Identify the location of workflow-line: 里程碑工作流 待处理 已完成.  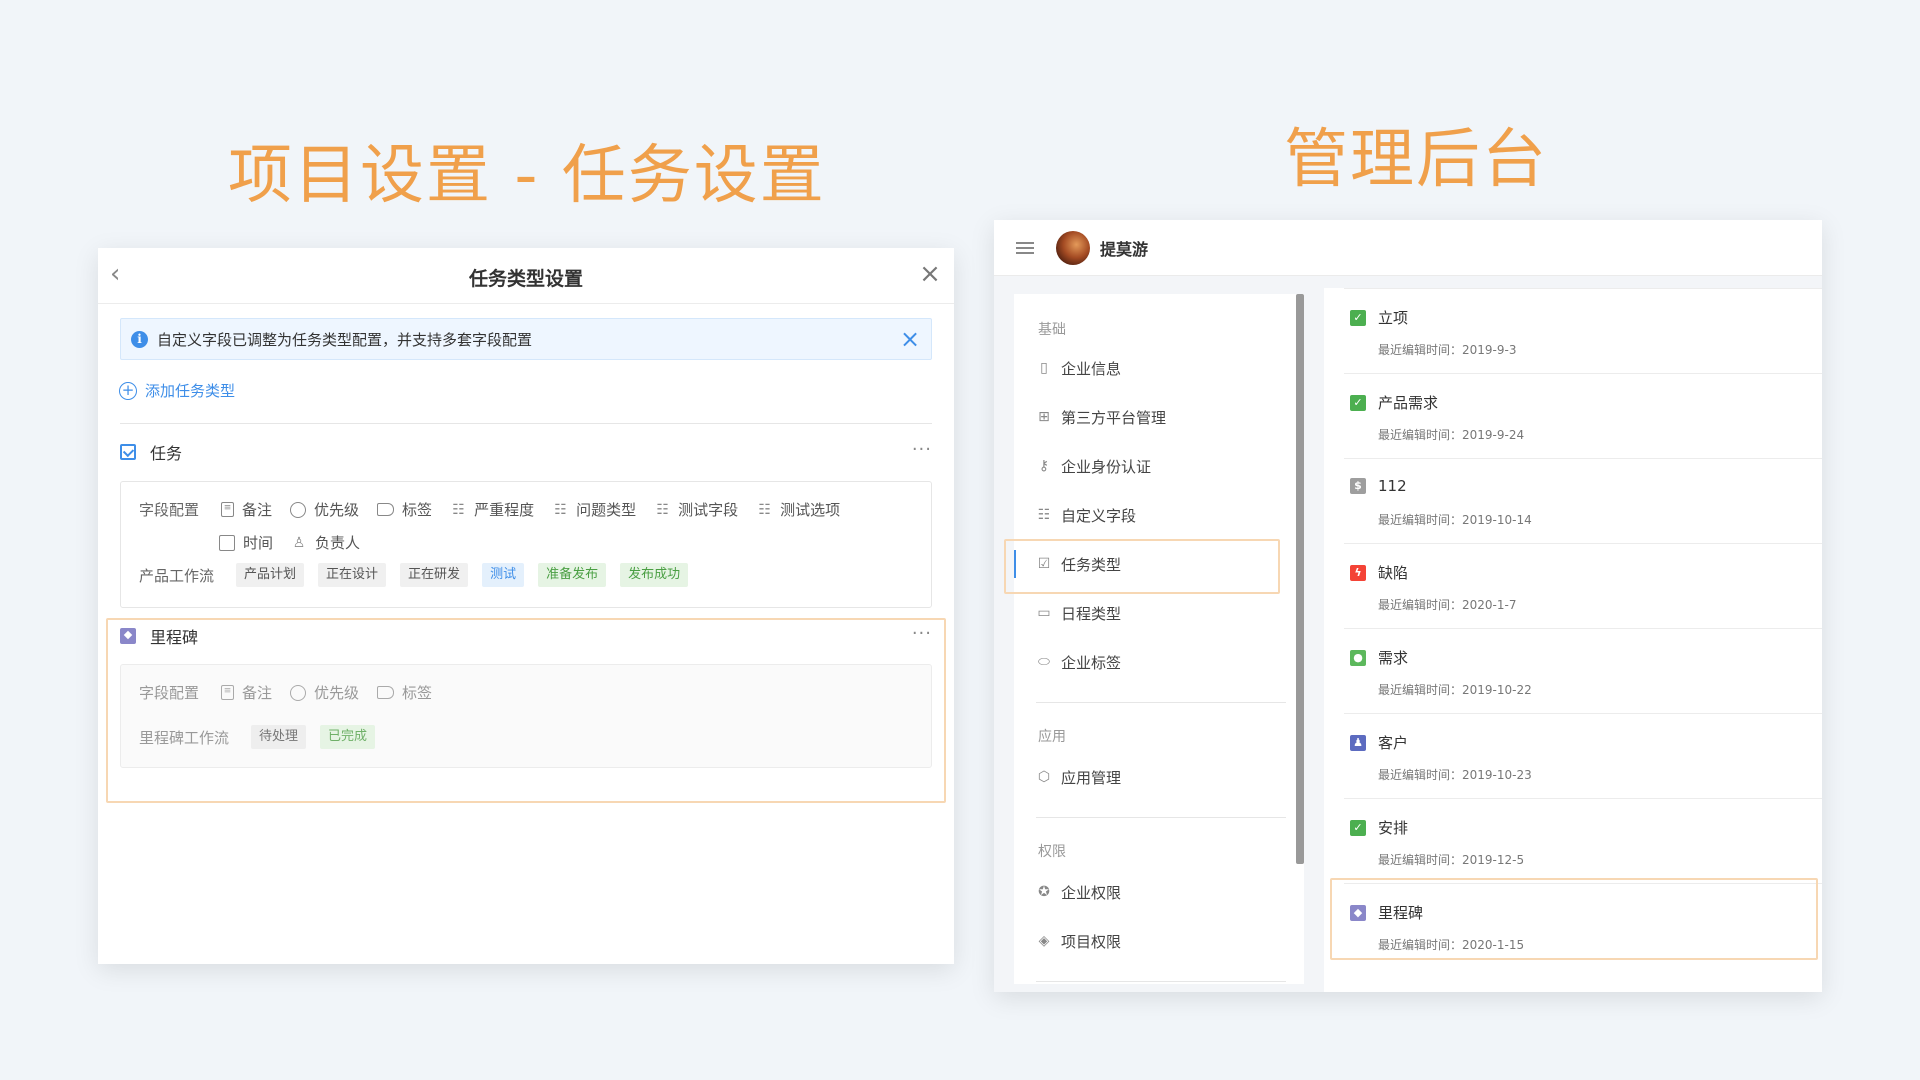
(264, 737).